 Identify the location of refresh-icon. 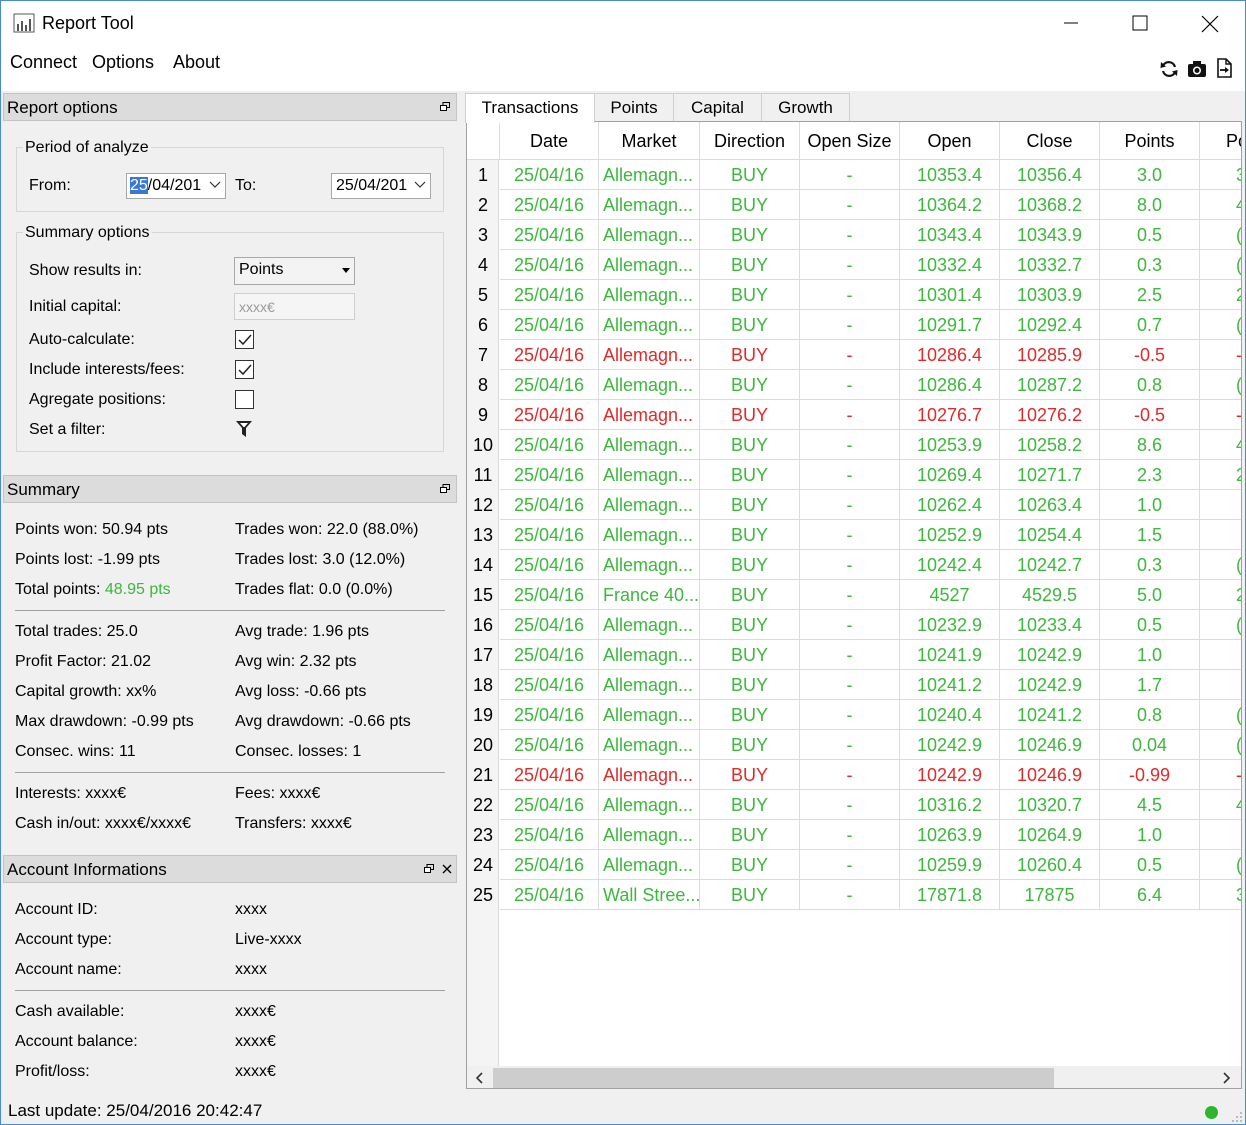
(1169, 69).